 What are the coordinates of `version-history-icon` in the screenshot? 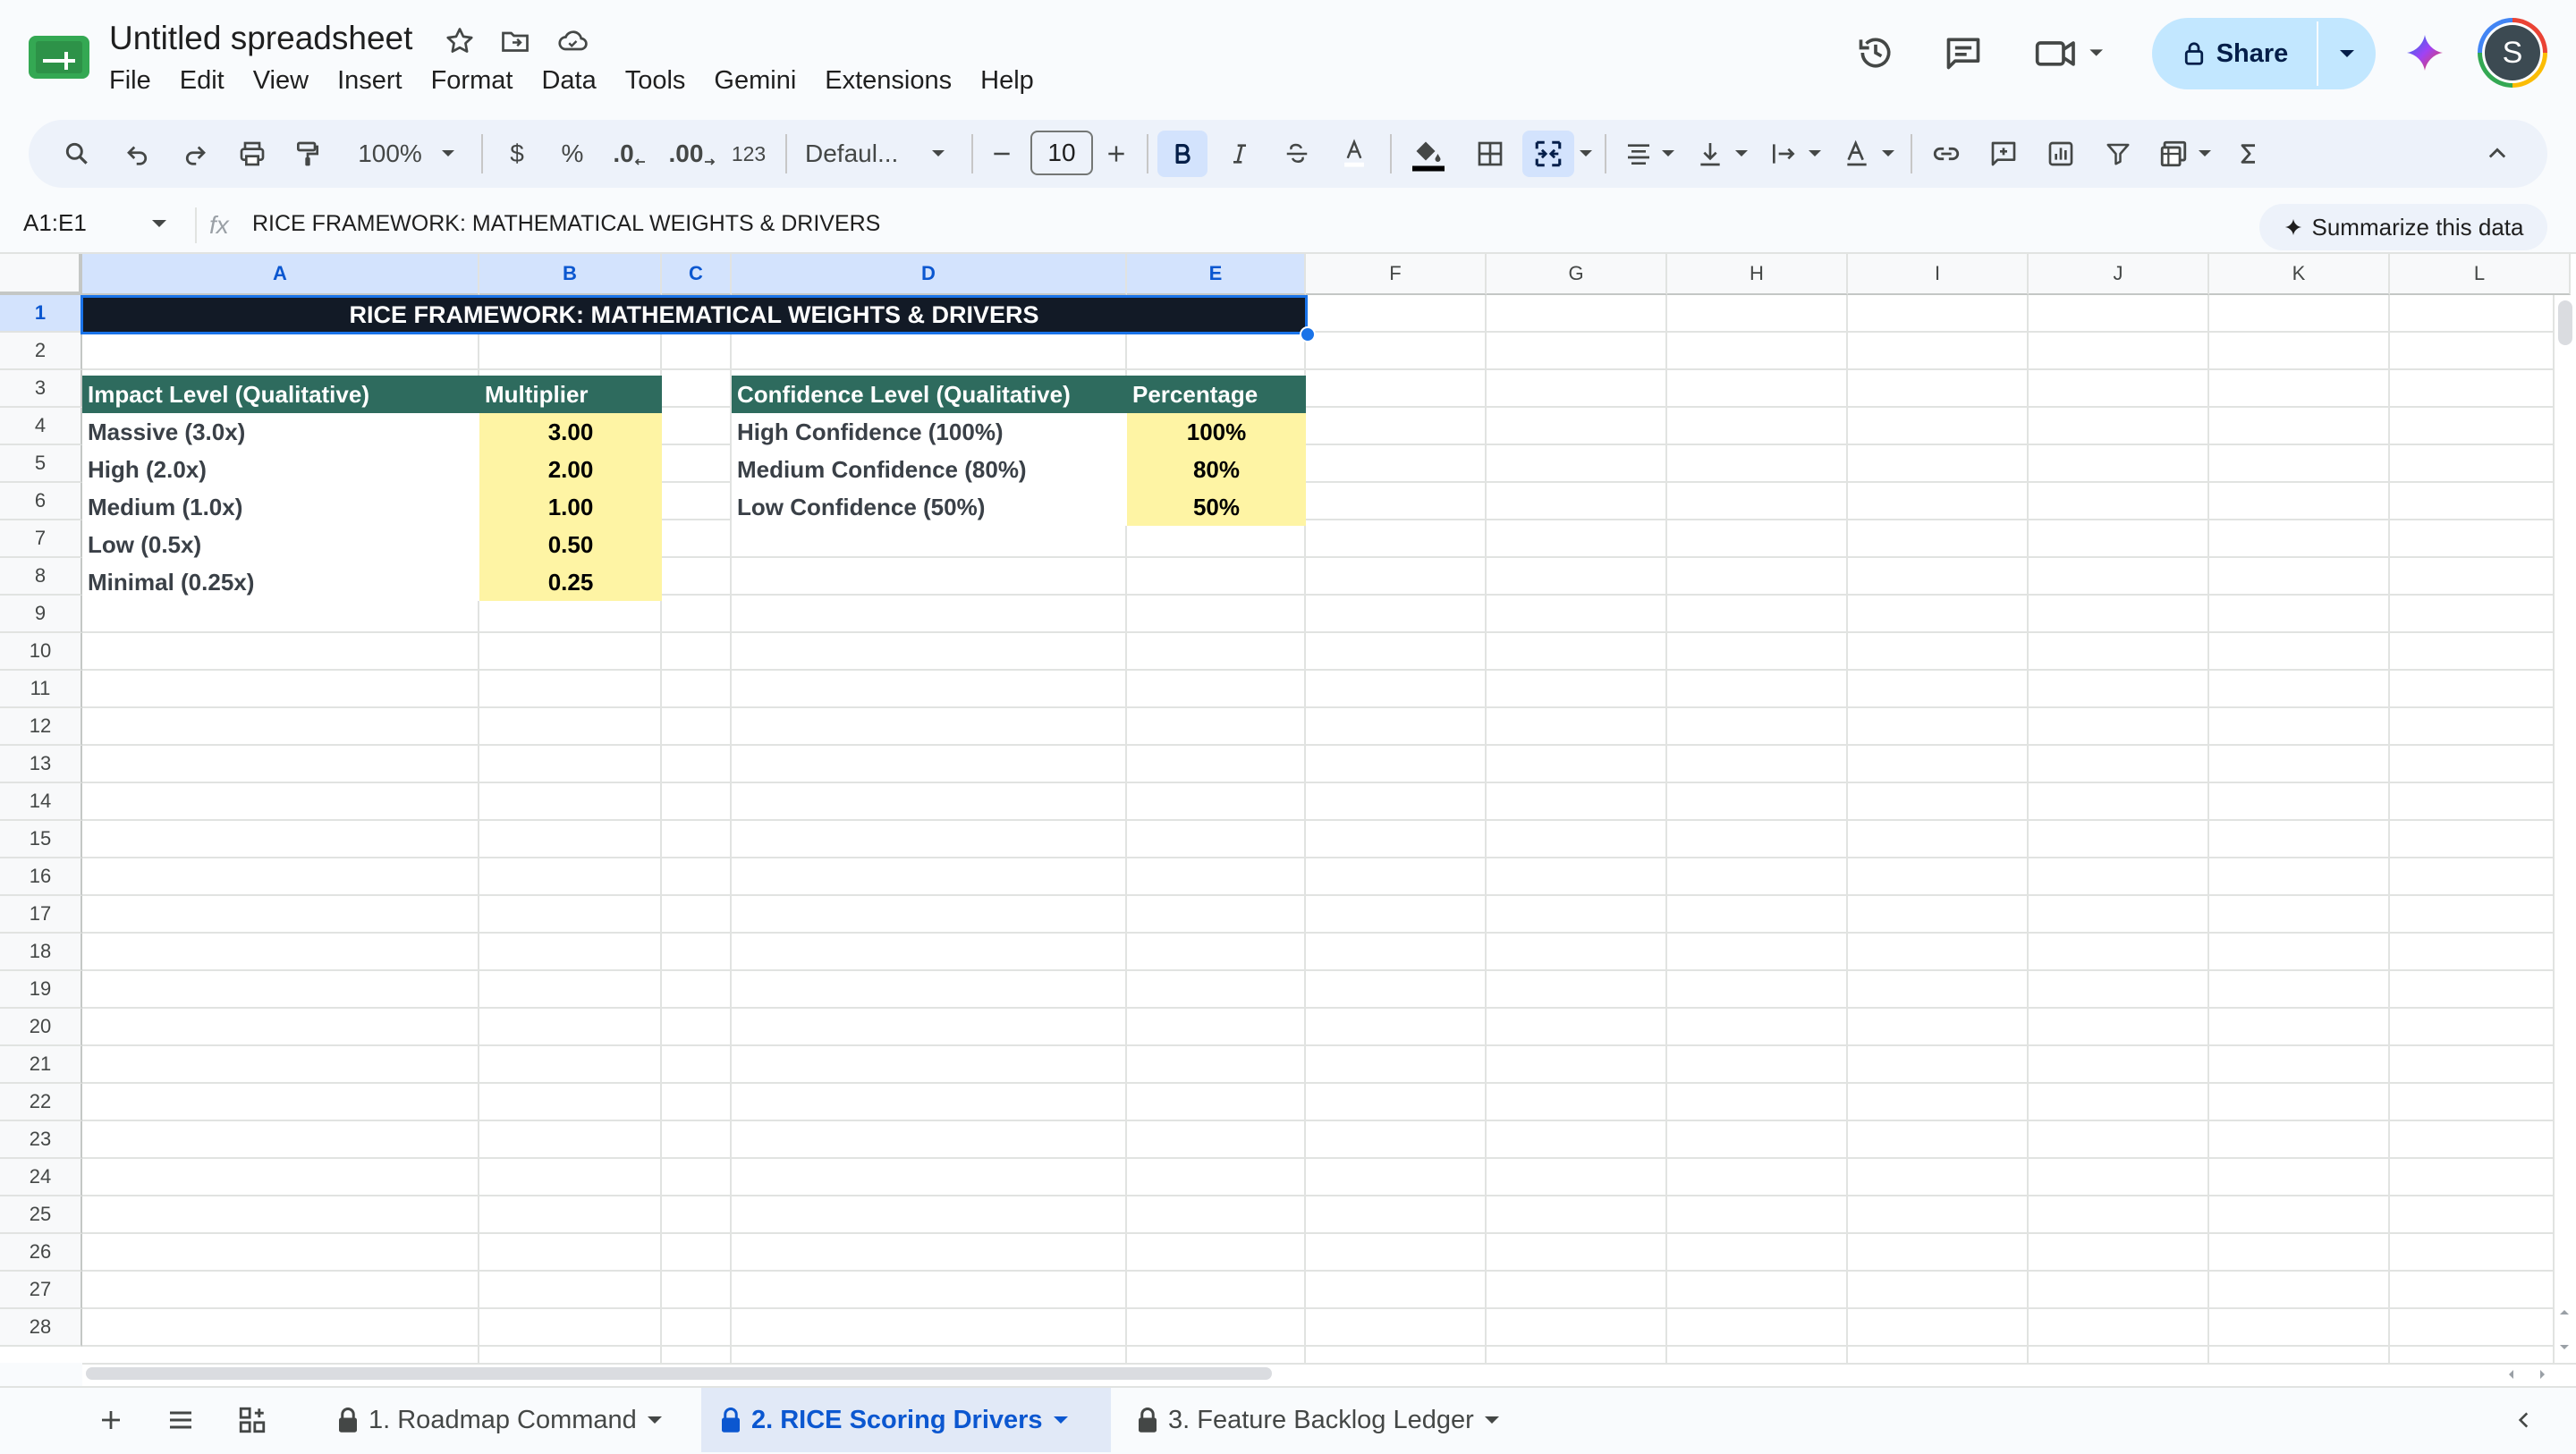 It's located at (1875, 53).